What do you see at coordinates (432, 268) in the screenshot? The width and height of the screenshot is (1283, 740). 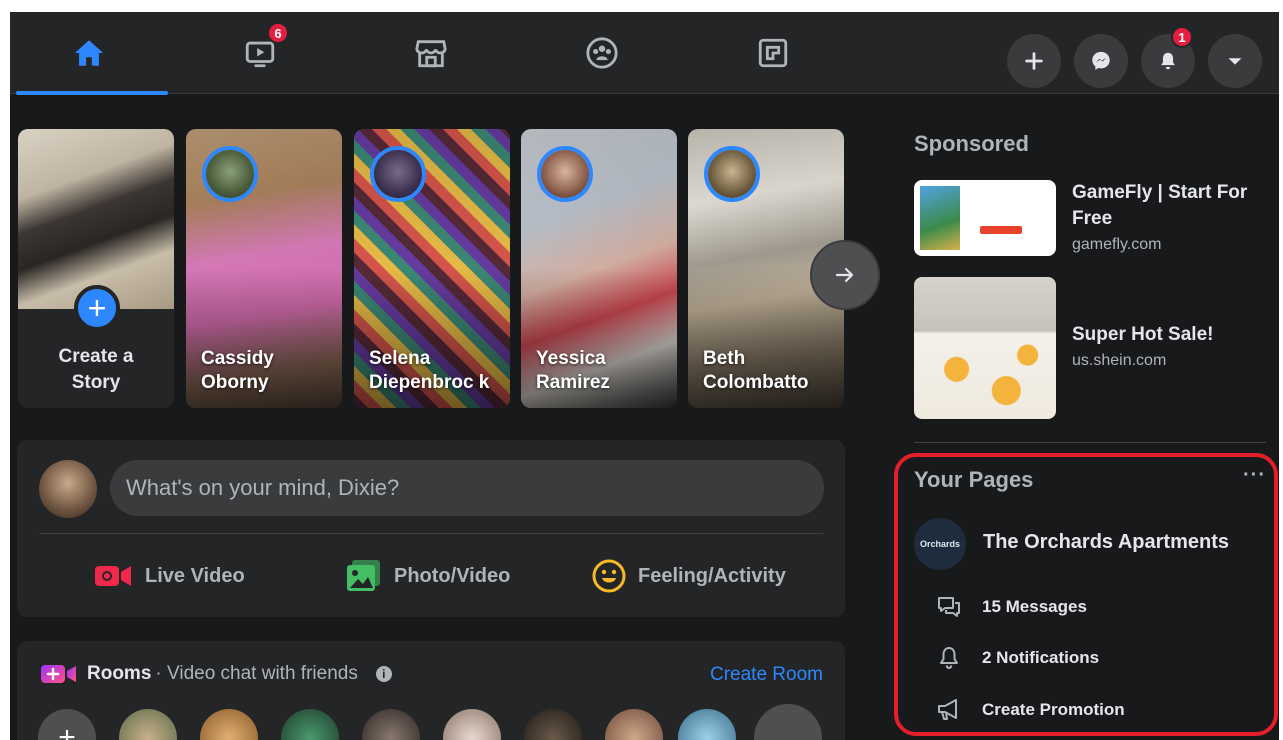 I see `story-card-selena: Selena Diepenbroc k` at bounding box center [432, 268].